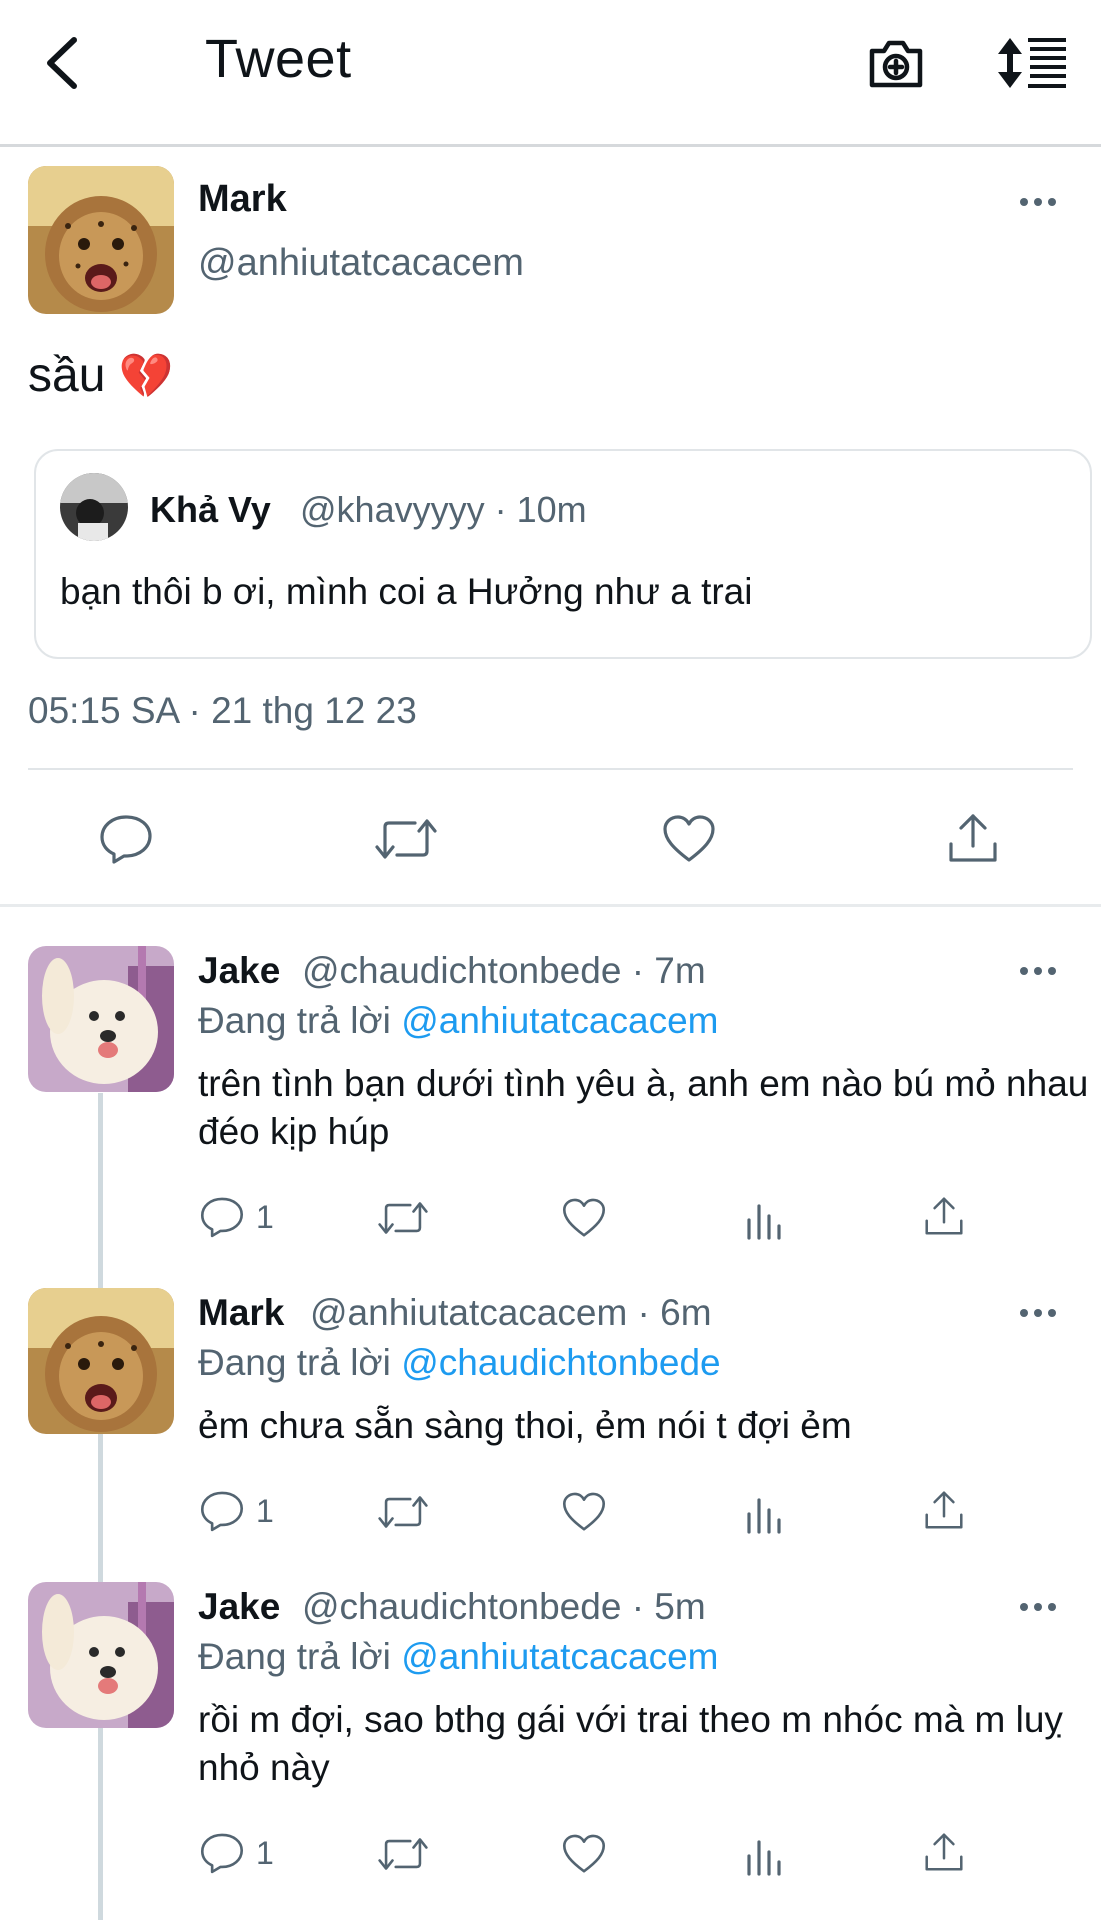 Image resolution: width=1101 pixels, height=1920 pixels. Describe the element at coordinates (511, 1312) in the screenshot. I see `reply-meta: @anhiutatcacacem · 6m` at that location.